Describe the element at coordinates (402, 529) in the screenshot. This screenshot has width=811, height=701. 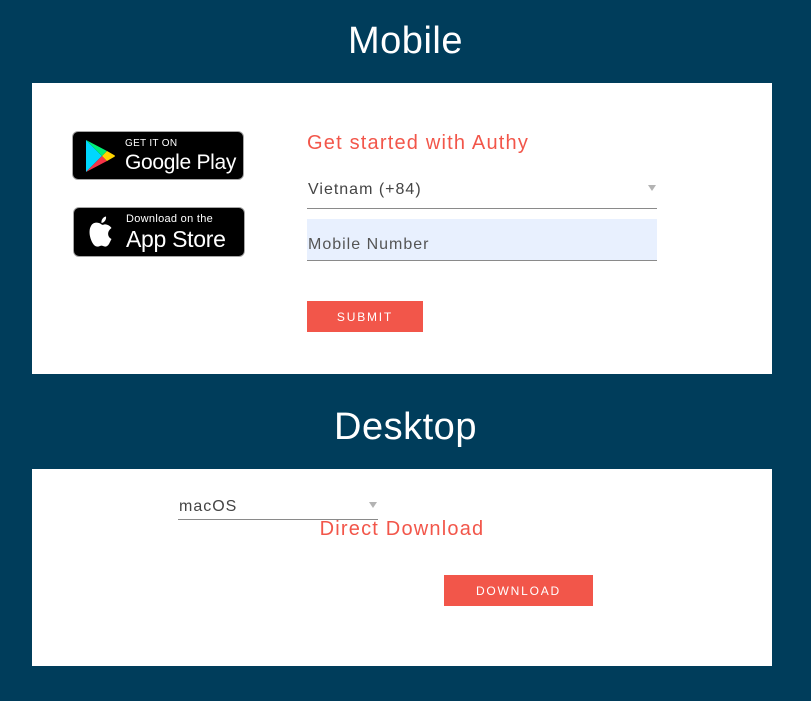
I see `direct-download-heading: Direct Download` at that location.